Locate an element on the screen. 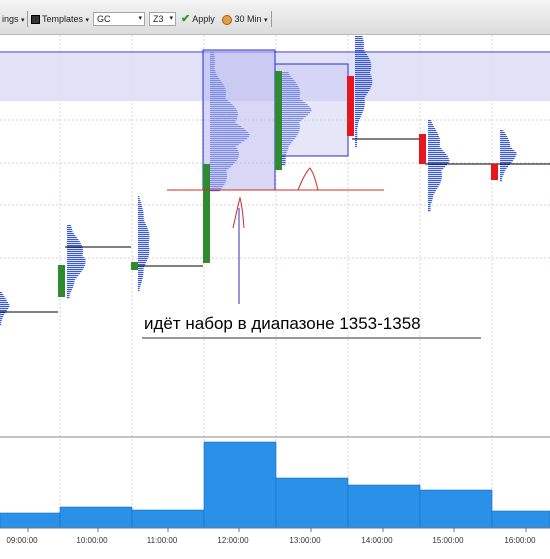  chevron-down-icon: ▾ is located at coordinates (23, 20).